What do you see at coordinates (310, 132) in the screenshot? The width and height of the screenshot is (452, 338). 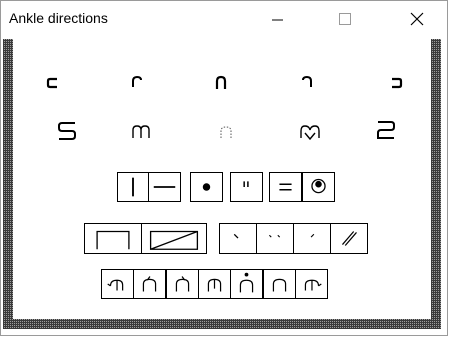 I see `ankle-heart-icon` at bounding box center [310, 132].